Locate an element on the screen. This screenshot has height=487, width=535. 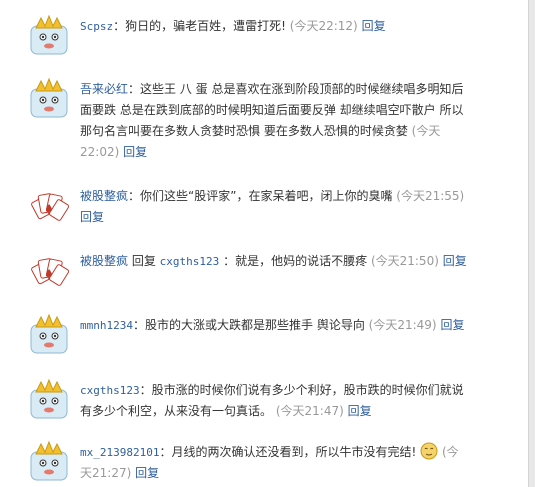
comment-text: 你们这些“股评家”，在家呆着吧，闭上你的臭嘴 is located at coordinates (266, 196).